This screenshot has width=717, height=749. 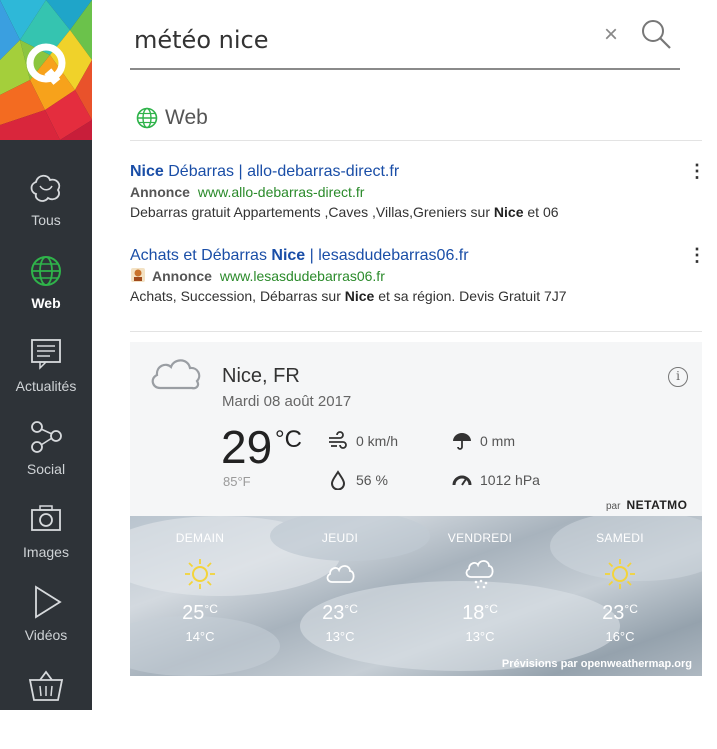 I want to click on qwant-logo, so click(x=46, y=70).